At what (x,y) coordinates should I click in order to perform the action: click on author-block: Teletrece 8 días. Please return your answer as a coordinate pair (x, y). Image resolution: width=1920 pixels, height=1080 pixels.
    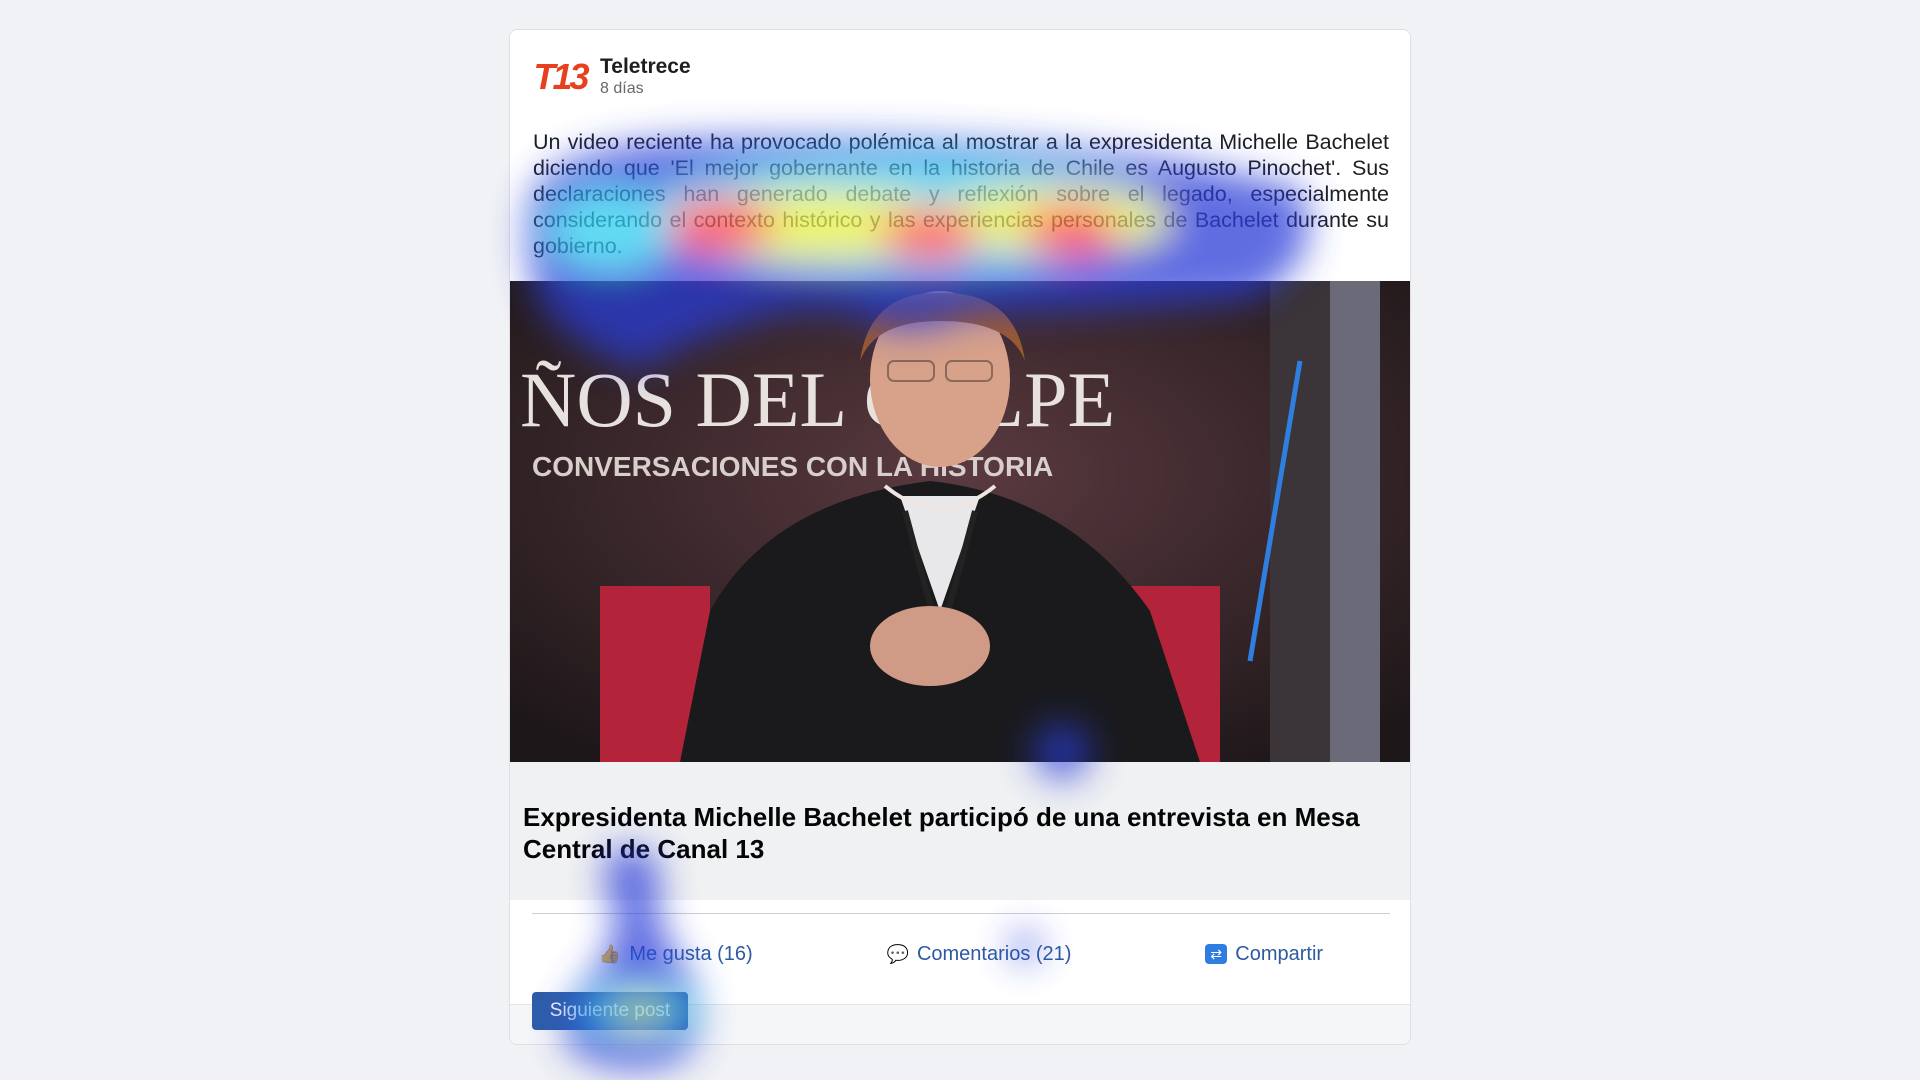
    Looking at the image, I should click on (645, 77).